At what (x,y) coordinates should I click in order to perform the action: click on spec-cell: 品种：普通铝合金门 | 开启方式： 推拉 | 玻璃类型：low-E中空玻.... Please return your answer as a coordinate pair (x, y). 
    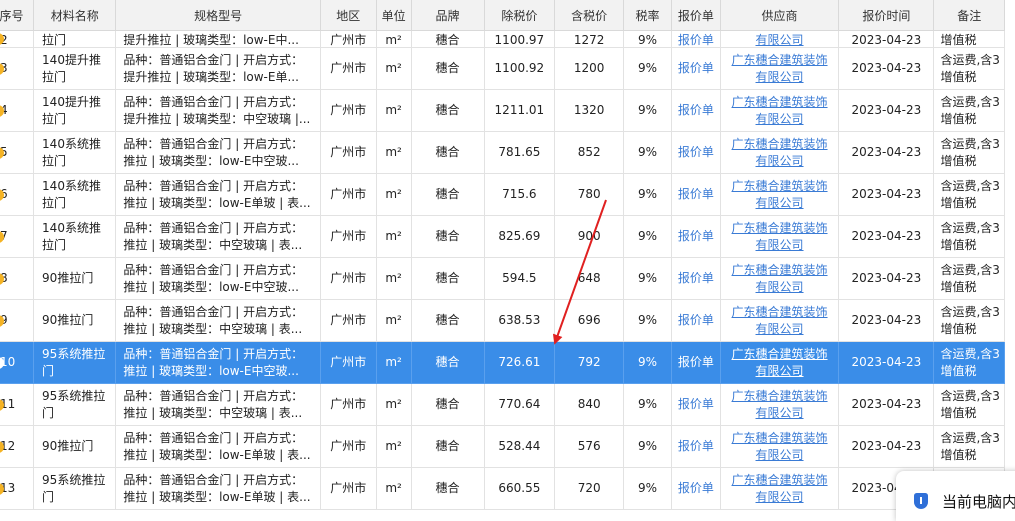
    Looking at the image, I should click on (218, 362).